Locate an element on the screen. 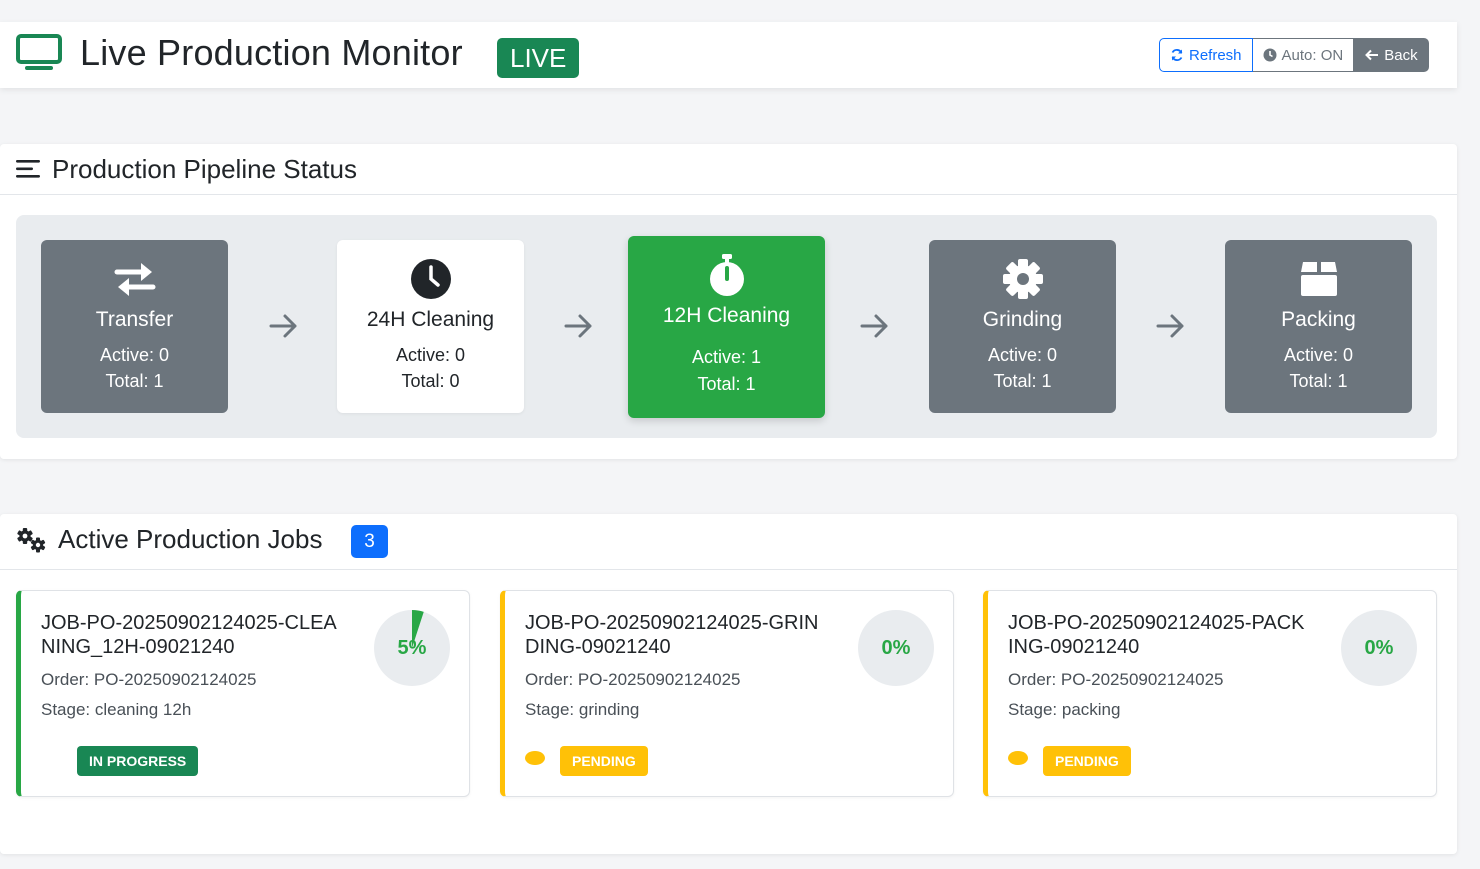 The height and width of the screenshot is (869, 1480). stage-grinding: Grinding Active: 0 Total: 1 is located at coordinates (1022, 326).